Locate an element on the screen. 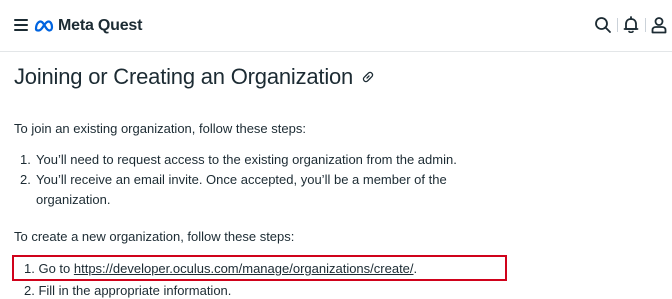 This screenshot has width=672, height=299. meta-quest-logo: Meta Quest is located at coordinates (88, 26).